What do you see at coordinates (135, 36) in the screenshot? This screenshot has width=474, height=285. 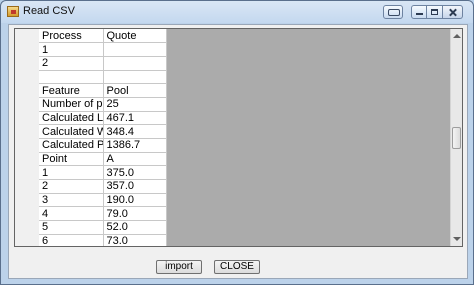 I see `column-header-quote: Quote` at bounding box center [135, 36].